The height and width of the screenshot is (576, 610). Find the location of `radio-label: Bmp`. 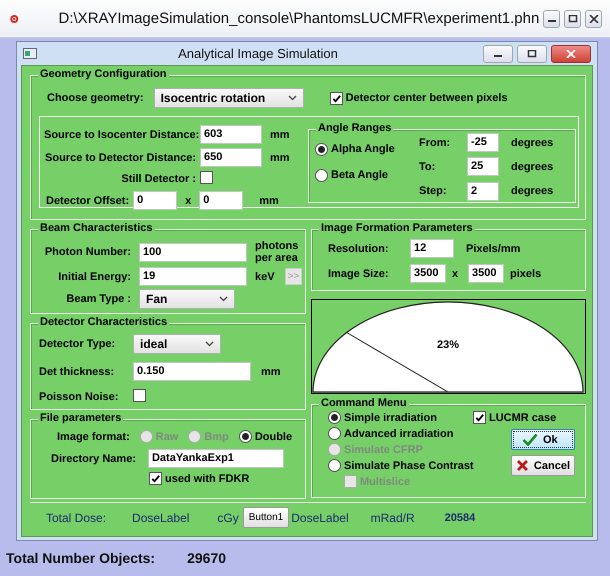

radio-label: Bmp is located at coordinates (216, 436).